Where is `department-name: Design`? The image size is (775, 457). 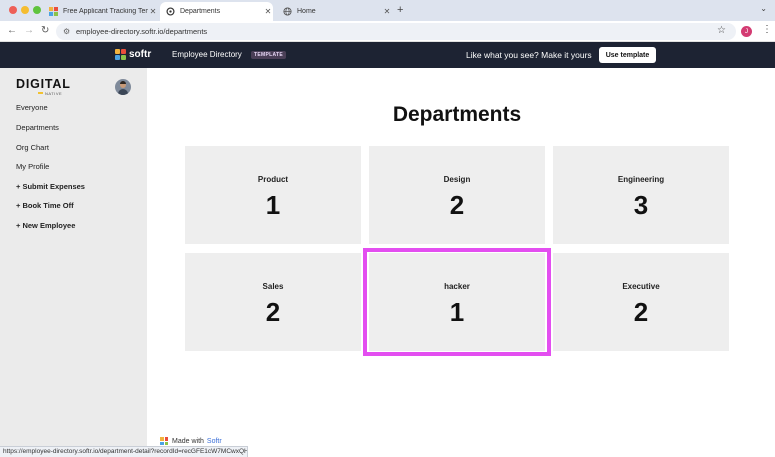
department-name: Design is located at coordinates (457, 179).